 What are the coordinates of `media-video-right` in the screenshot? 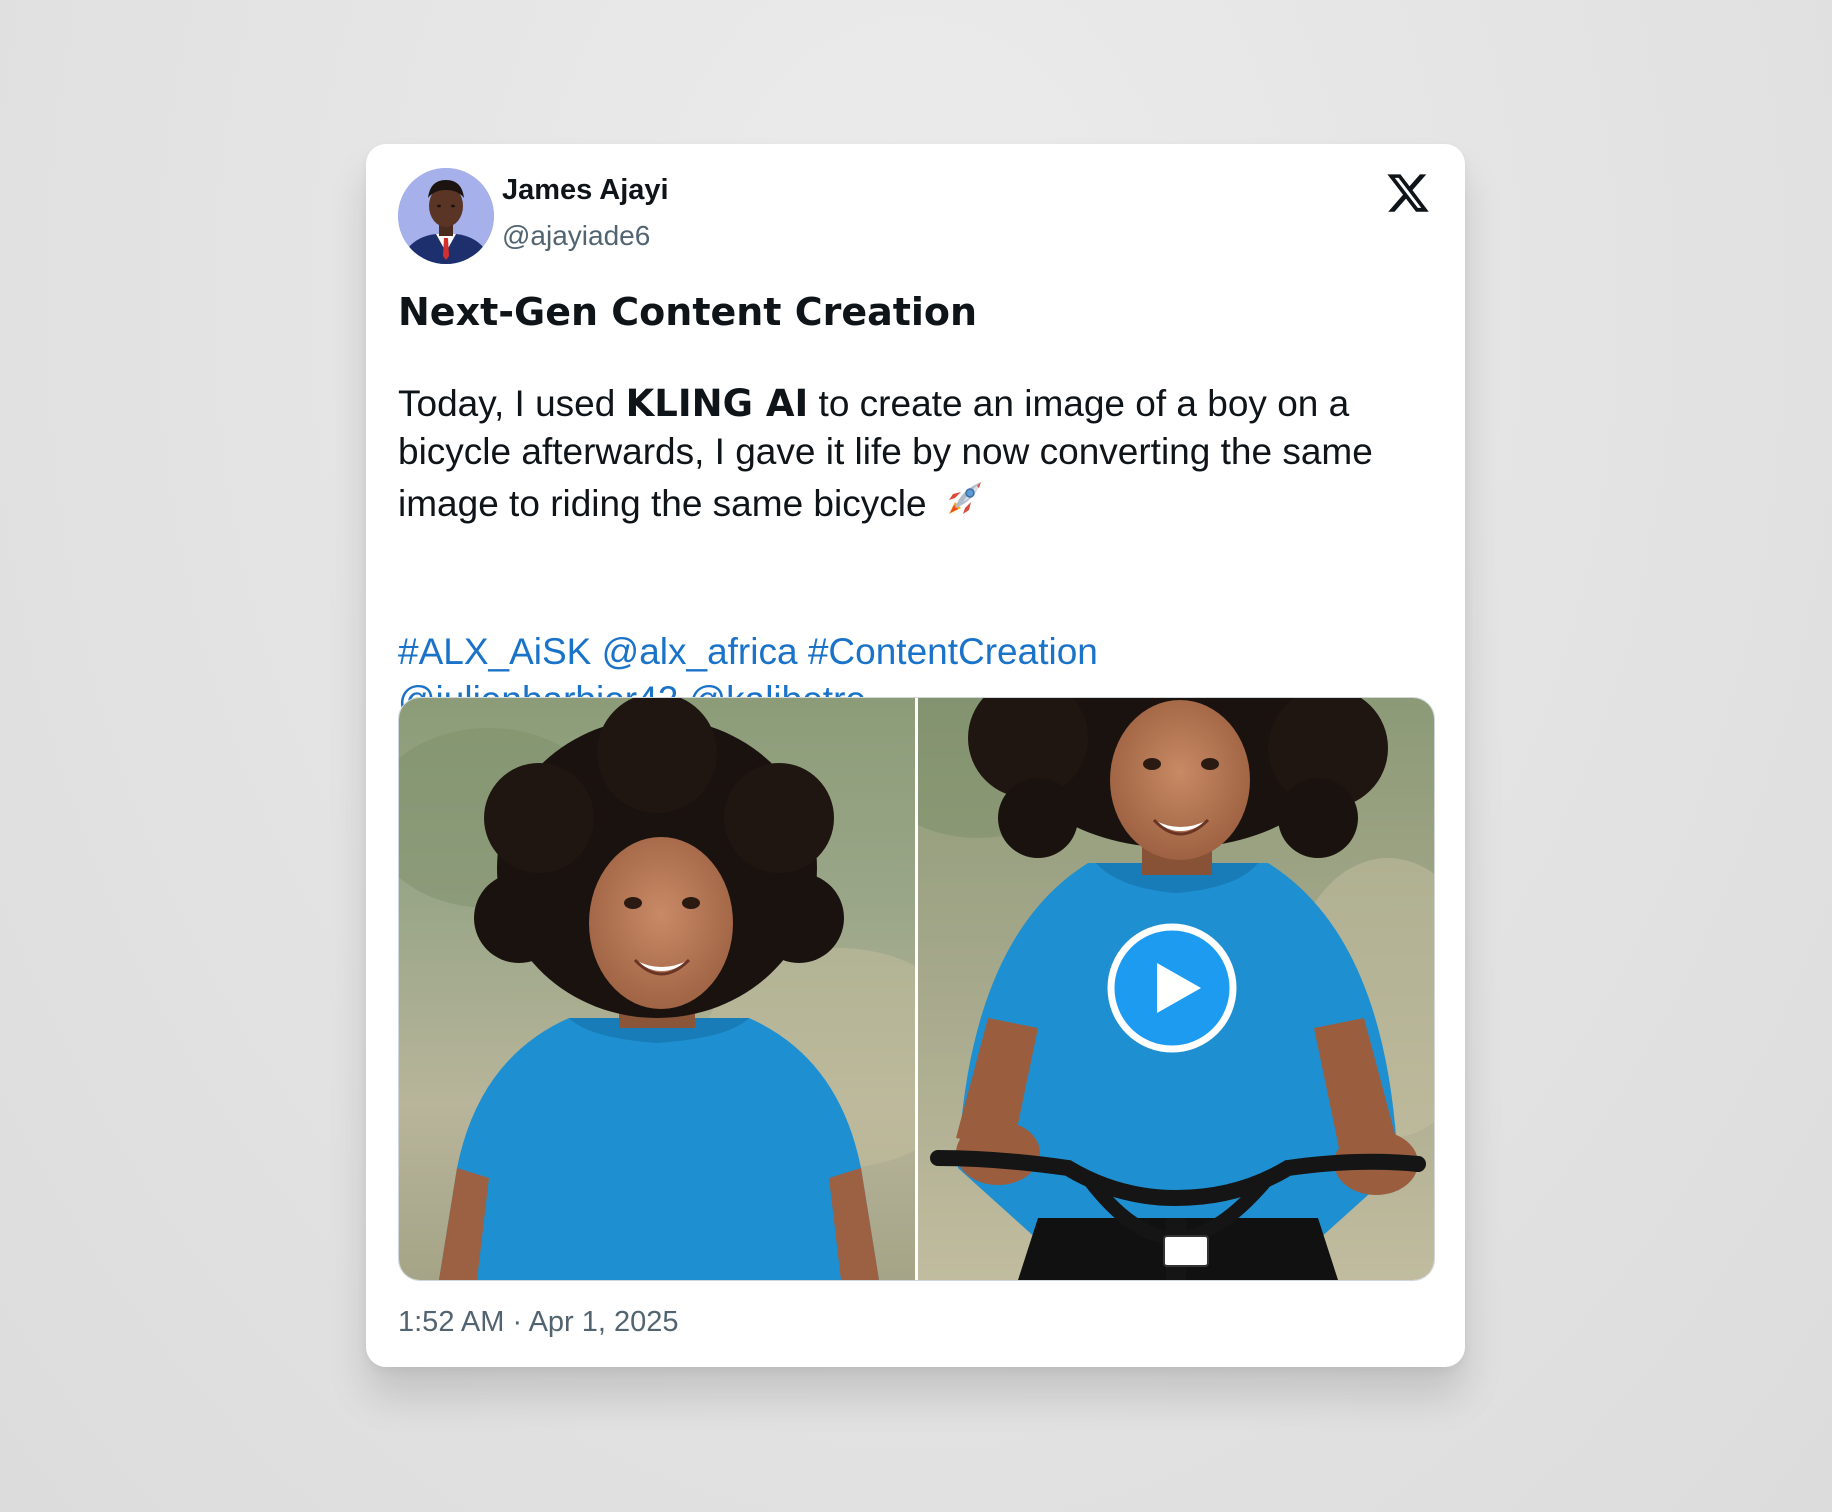 It's located at (1176, 989).